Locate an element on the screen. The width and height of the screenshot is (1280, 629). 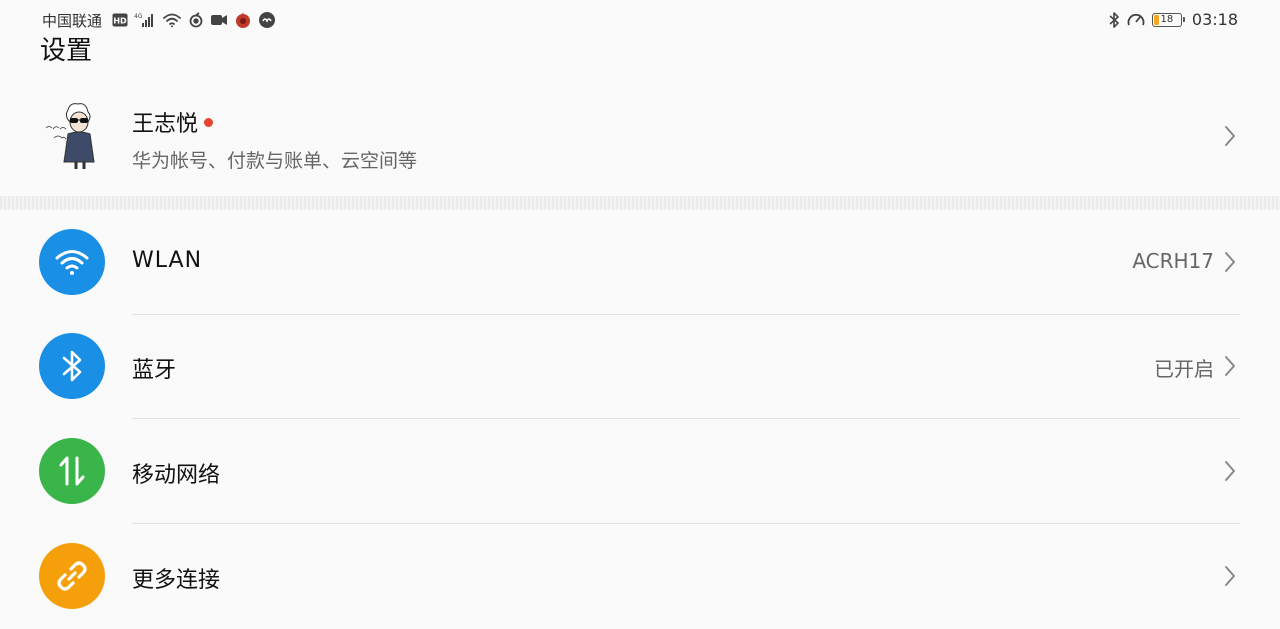
bluetooth-icon is located at coordinates (72, 366).